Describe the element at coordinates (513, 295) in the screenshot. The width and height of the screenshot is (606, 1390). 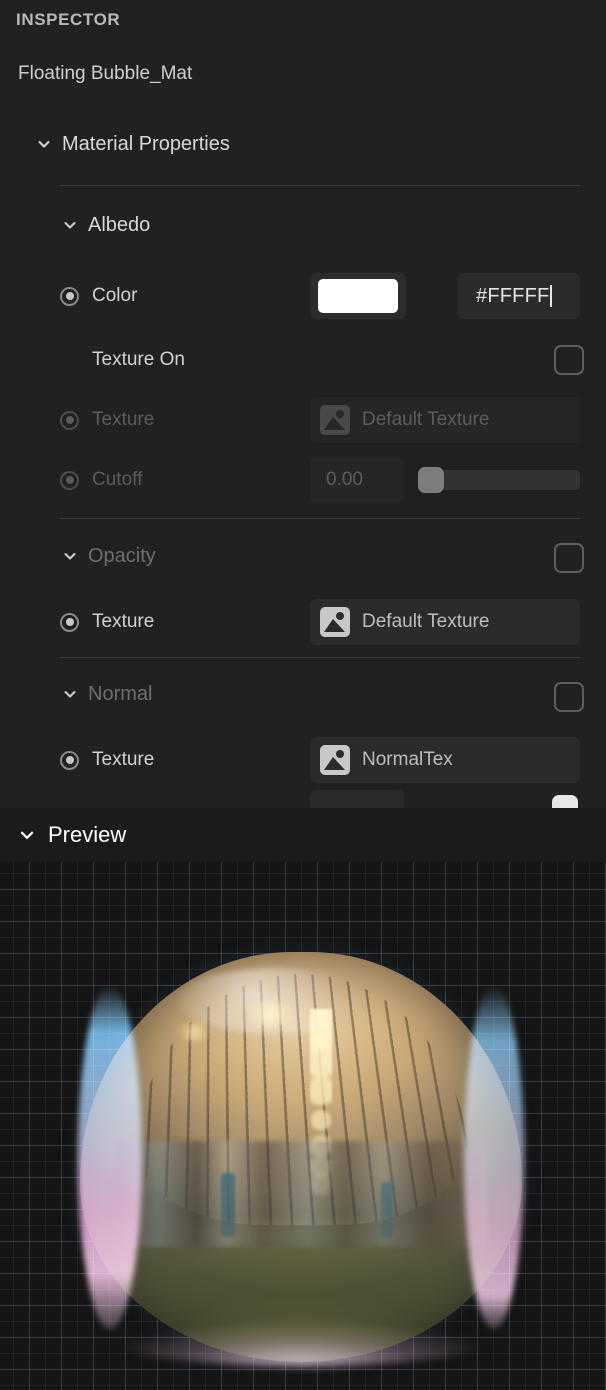
I see `hex-input-value: #FFFFF` at that location.